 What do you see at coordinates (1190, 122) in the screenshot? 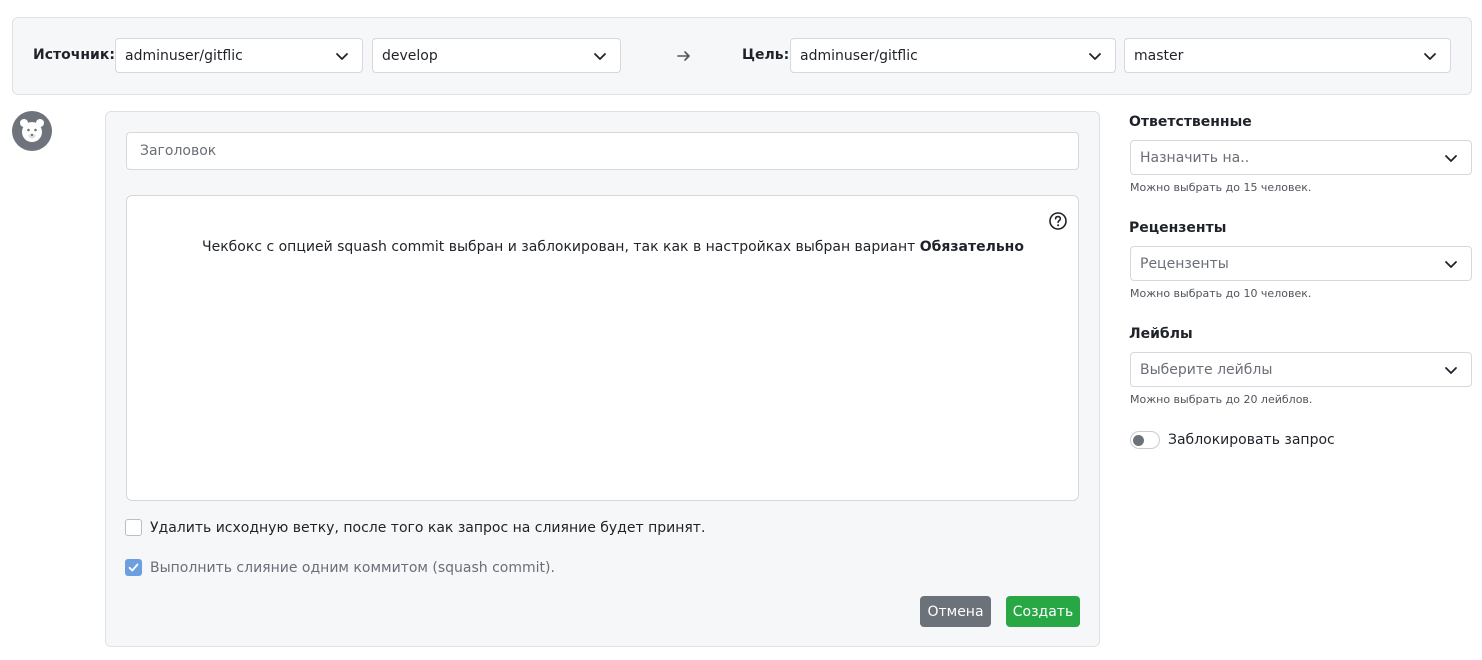
I see `assignees-label: Ответственные` at bounding box center [1190, 122].